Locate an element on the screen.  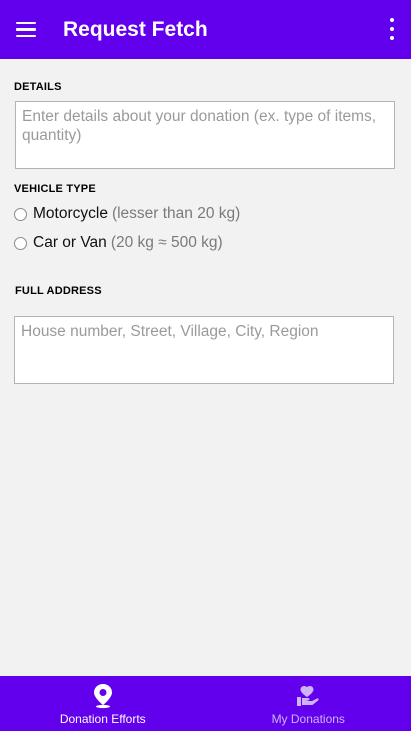
vehicle-option-motorcycle: Motorcycle (lesser than 20 kg) is located at coordinates (127, 214).